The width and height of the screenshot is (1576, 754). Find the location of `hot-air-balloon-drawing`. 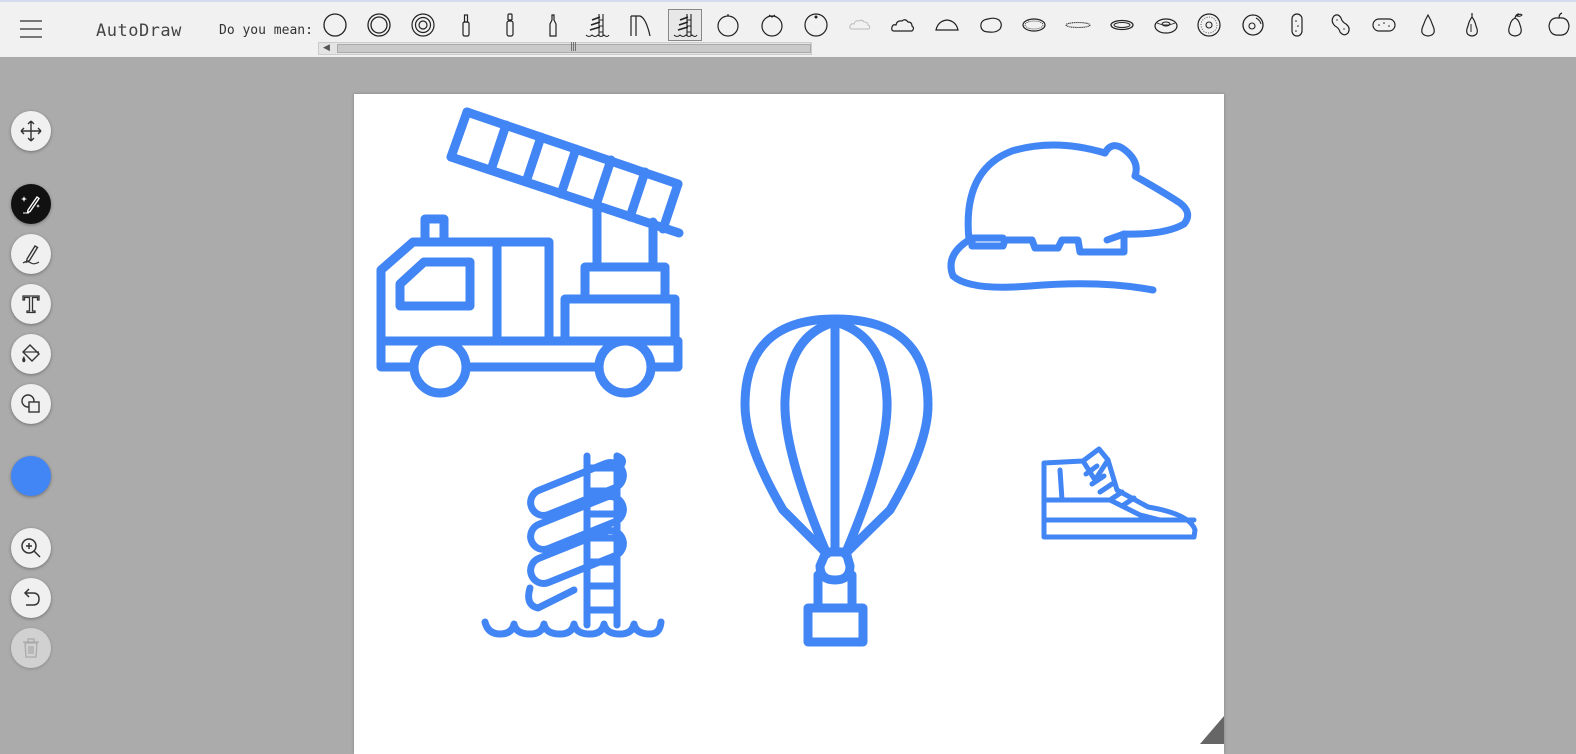

hot-air-balloon-drawing is located at coordinates (836, 480).